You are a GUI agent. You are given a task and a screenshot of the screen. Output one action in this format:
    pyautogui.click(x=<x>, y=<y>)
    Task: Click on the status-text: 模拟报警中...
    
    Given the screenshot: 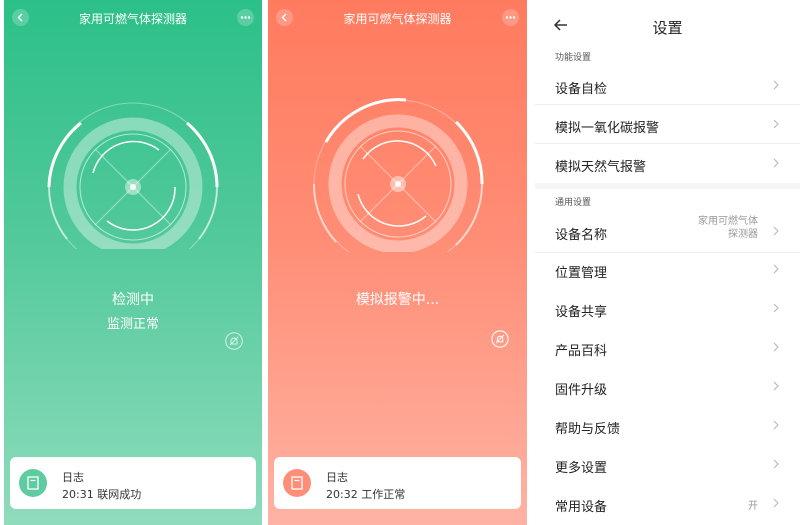 What is the action you would take?
    pyautogui.click(x=397, y=300)
    